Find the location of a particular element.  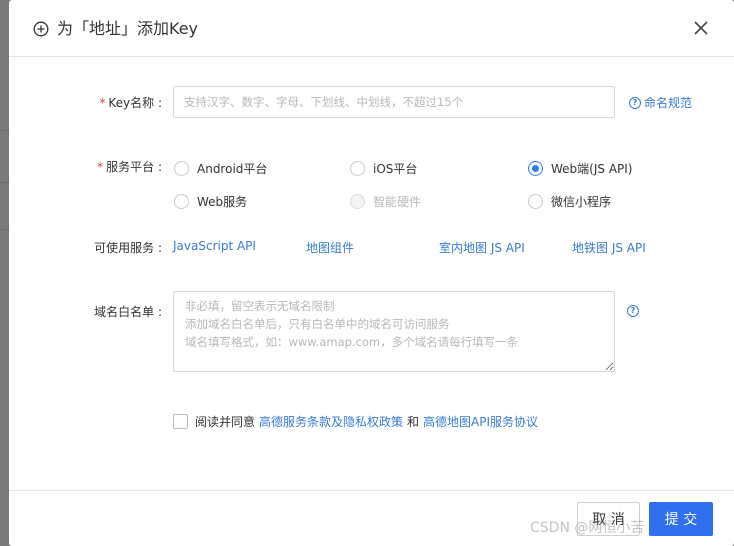

naming-rules-text: 命名规范 is located at coordinates (668, 103).